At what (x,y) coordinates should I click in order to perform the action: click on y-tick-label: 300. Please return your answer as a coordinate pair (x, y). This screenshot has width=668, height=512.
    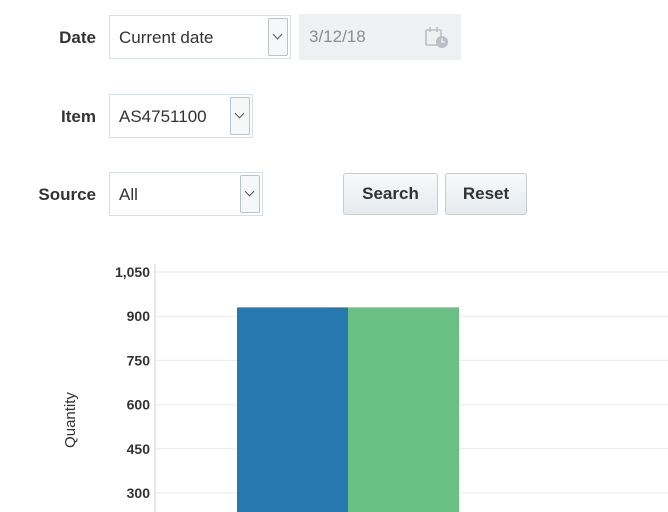
    Looking at the image, I should click on (139, 493).